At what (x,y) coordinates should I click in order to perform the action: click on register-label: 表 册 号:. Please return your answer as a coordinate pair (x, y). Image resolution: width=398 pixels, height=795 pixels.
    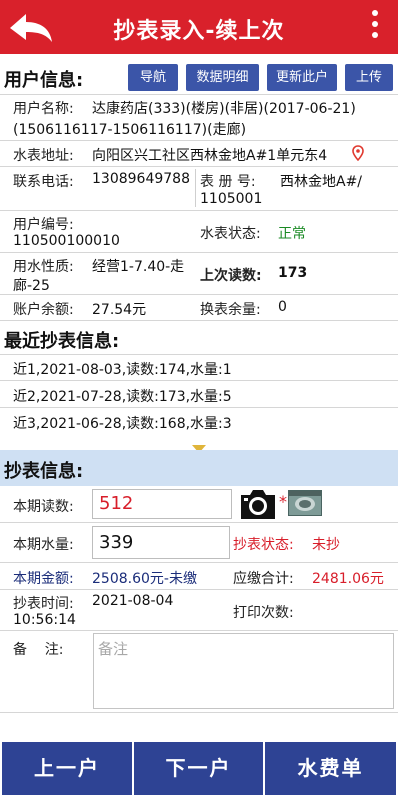
    Looking at the image, I should click on (228, 182).